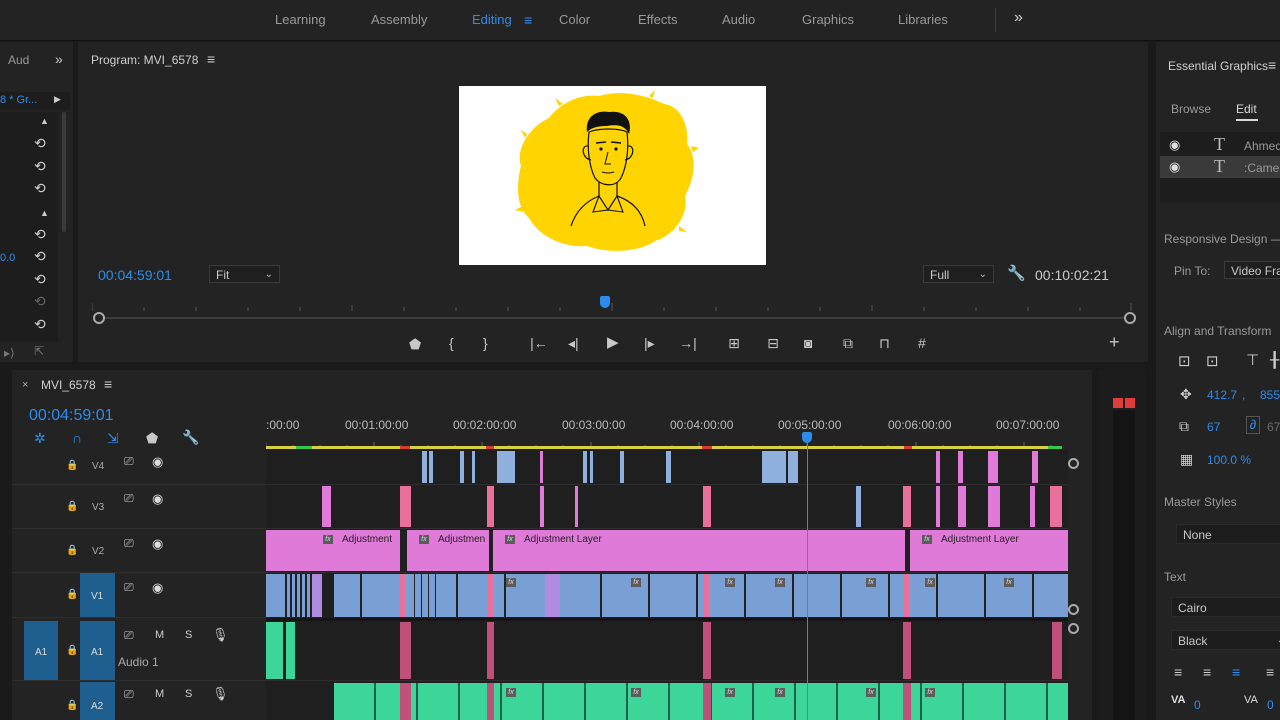  What do you see at coordinates (1217, 331) in the screenshot?
I see `align-transform-heading: Align and Transform` at bounding box center [1217, 331].